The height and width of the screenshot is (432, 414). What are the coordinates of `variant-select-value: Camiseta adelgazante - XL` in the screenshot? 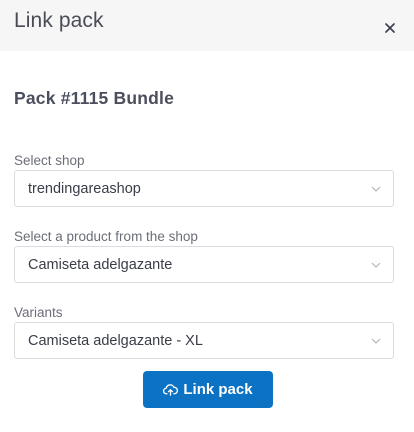 It's located at (115, 340).